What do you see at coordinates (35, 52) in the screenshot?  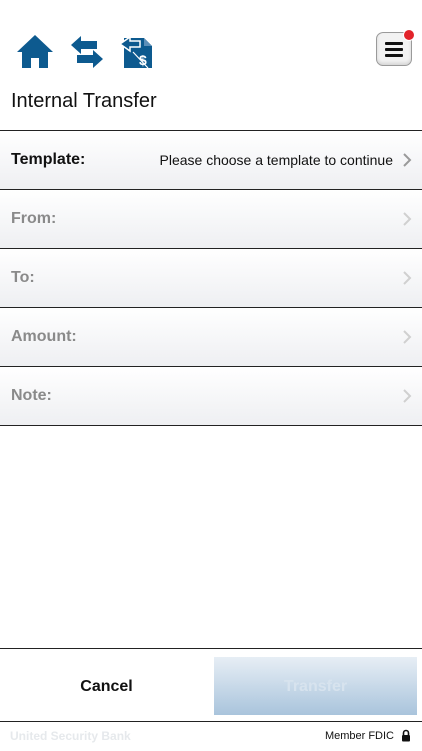 I see `home-icon` at bounding box center [35, 52].